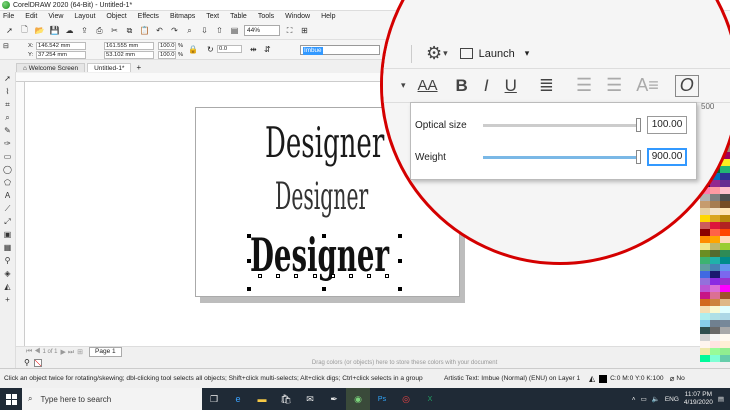 This screenshot has width=730, height=410. What do you see at coordinates (511, 86) in the screenshot?
I see `underline-icon: U` at bounding box center [511, 86].